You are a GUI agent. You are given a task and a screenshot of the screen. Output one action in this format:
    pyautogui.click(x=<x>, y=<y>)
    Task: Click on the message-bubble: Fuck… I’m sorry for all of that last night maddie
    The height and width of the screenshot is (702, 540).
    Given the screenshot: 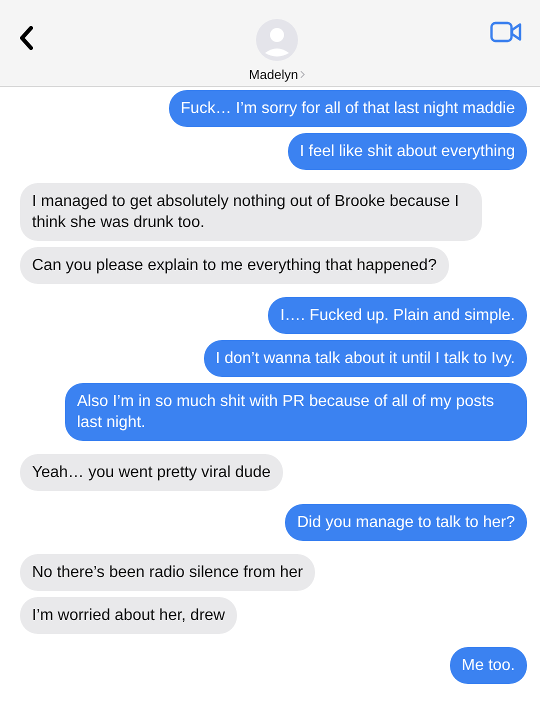 What is the action you would take?
    pyautogui.click(x=347, y=108)
    